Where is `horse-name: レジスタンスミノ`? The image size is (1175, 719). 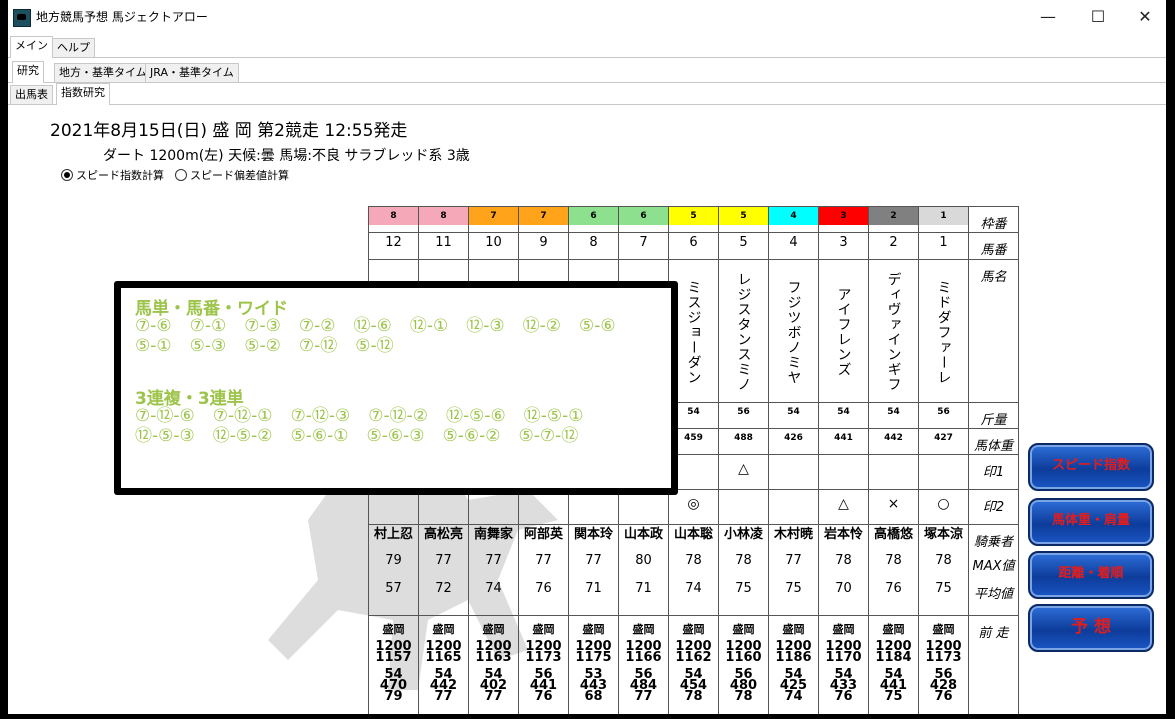 horse-name: レジスタンスミノ is located at coordinates (744, 332).